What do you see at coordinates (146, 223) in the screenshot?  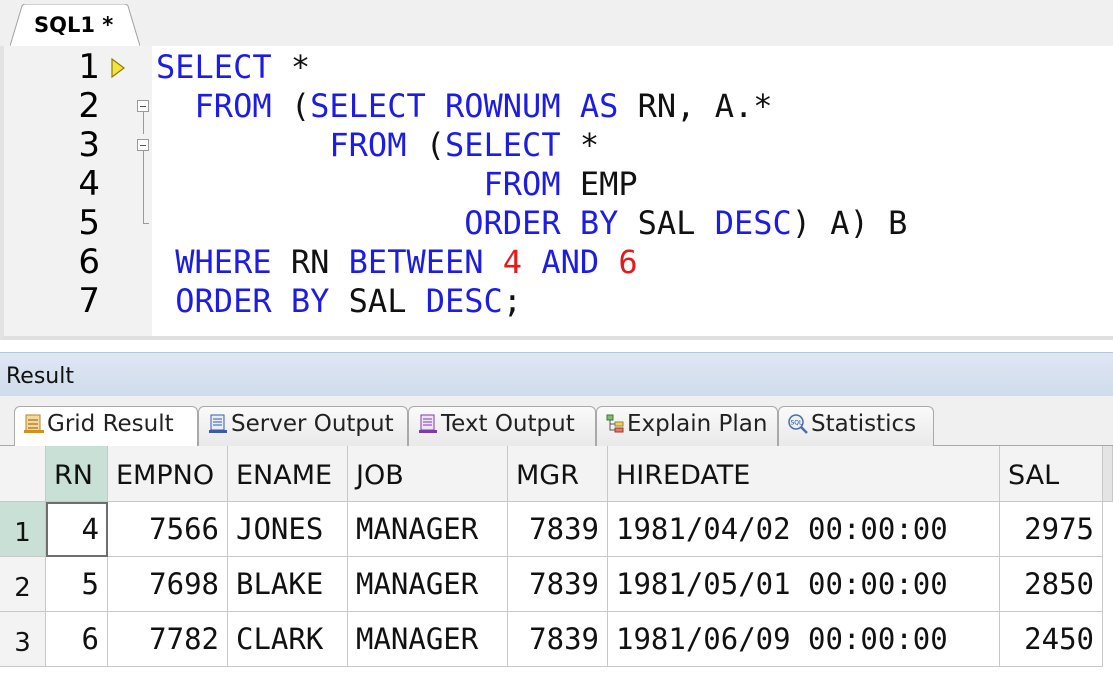 I see `fold-end-marker` at bounding box center [146, 223].